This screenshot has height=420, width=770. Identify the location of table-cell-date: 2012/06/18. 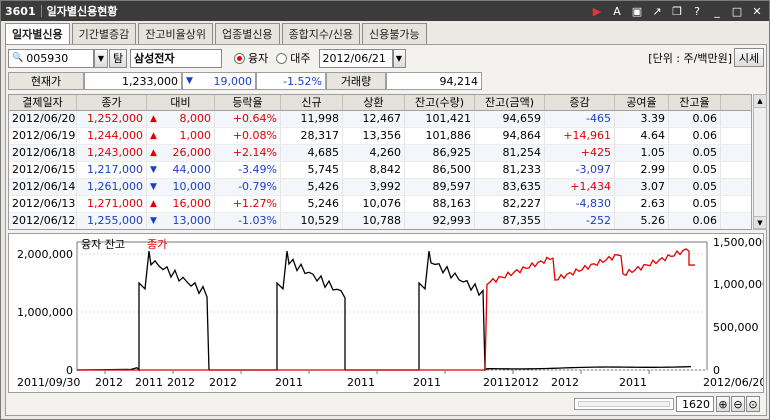
(43, 153).